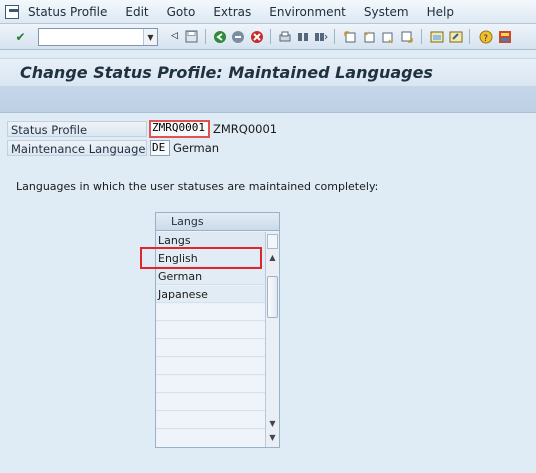 Image resolution: width=536 pixels, height=473 pixels. Describe the element at coordinates (406, 36) in the screenshot. I see `last-page-icon` at that location.